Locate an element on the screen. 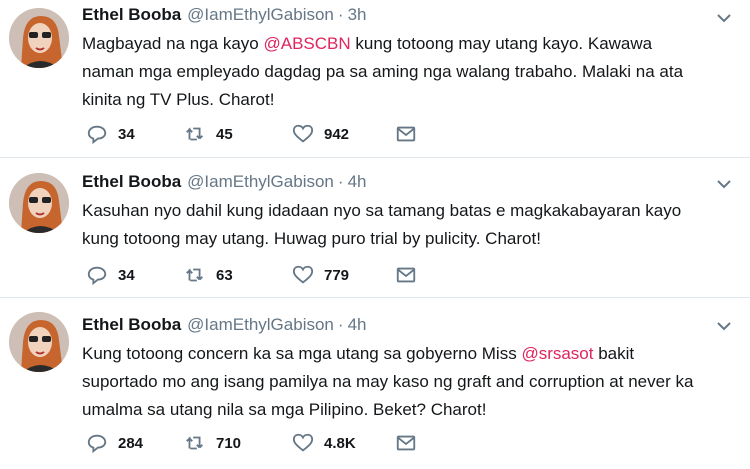  retweet-count: 45 is located at coordinates (224, 134).